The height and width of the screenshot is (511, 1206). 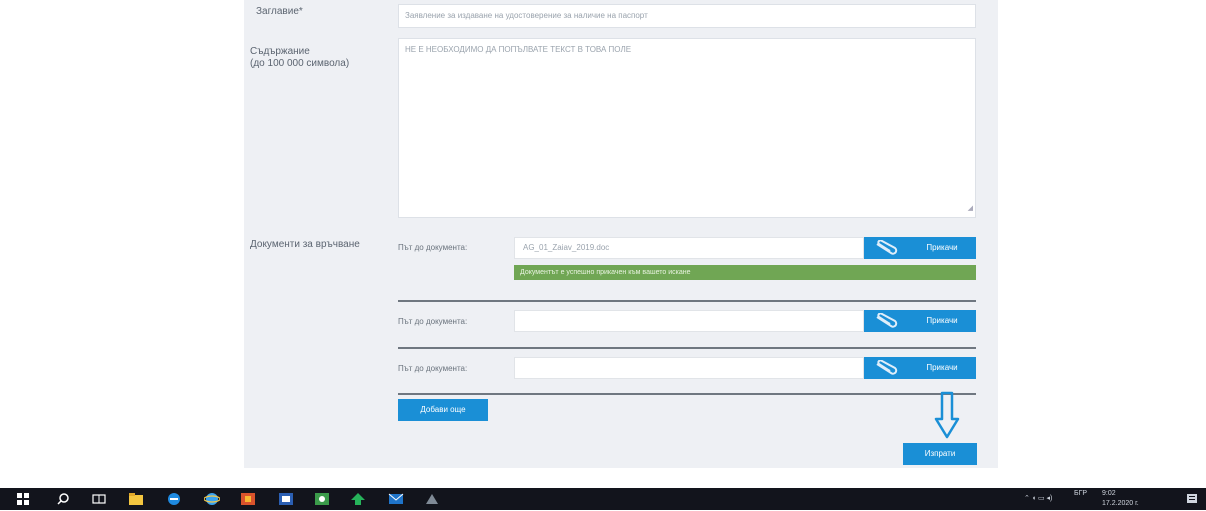 I want to click on taskbar: ⌃ ◖ ▭ ◂) БГР 9:02 17.2.2020 г., so click(x=603, y=499).